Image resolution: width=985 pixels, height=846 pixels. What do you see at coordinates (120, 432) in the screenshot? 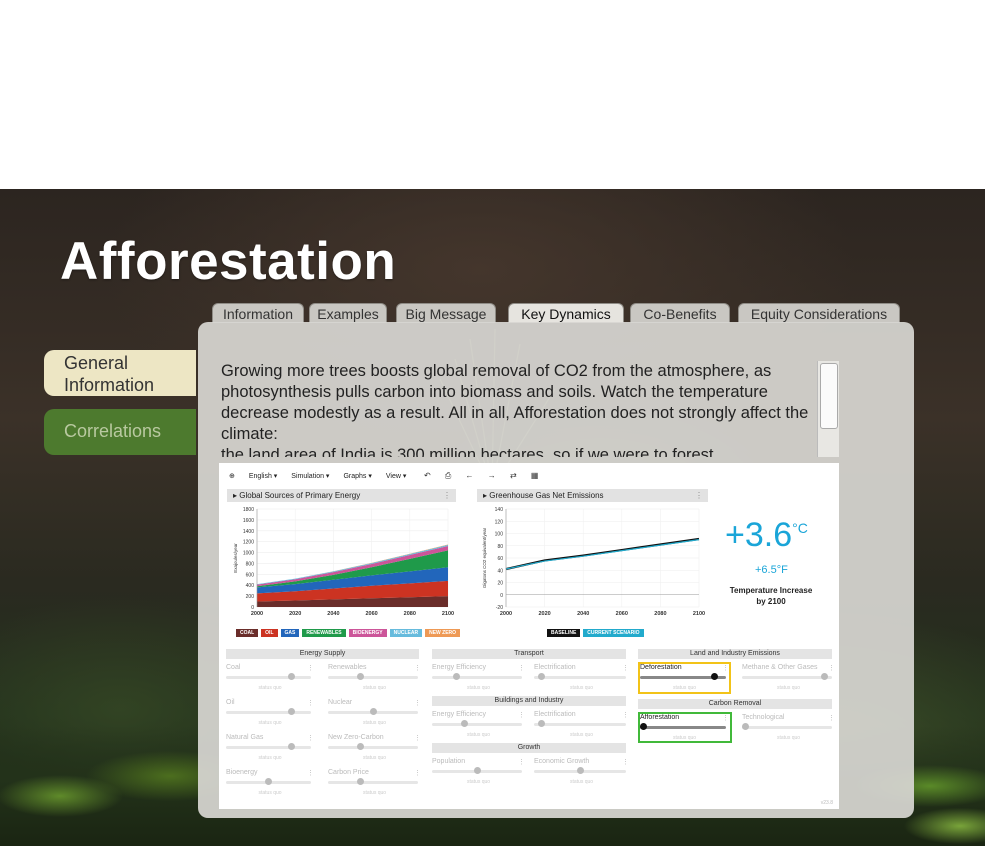
I see `sidebar-item-correlations: Correlations` at bounding box center [120, 432].